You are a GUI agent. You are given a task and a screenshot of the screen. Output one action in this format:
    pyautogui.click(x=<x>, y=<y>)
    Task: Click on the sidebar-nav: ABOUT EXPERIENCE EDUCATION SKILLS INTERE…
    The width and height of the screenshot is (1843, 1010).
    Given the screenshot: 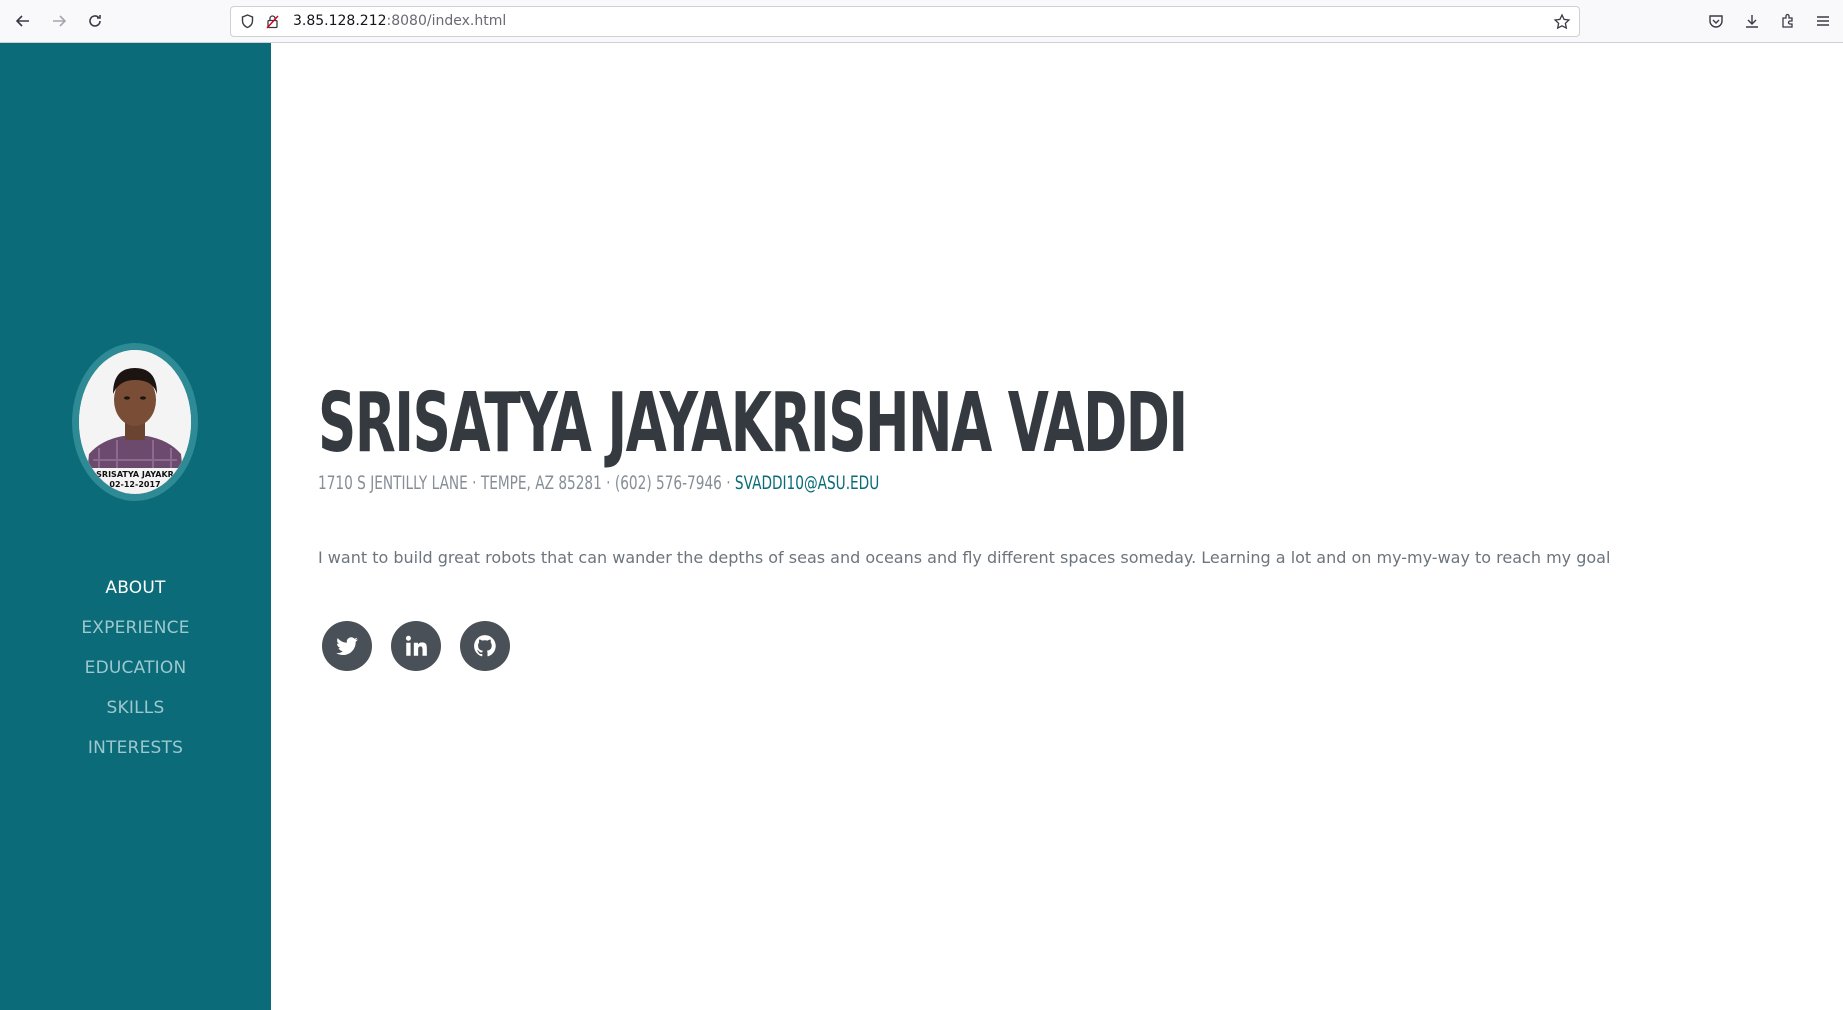 What is the action you would take?
    pyautogui.click(x=135, y=668)
    